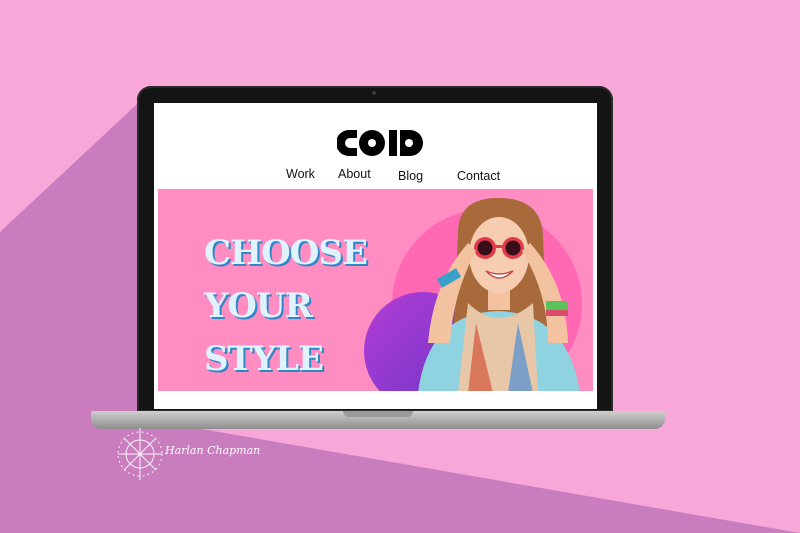 This screenshot has width=800, height=533. I want to click on hero-title-line: YOUR, so click(258, 306).